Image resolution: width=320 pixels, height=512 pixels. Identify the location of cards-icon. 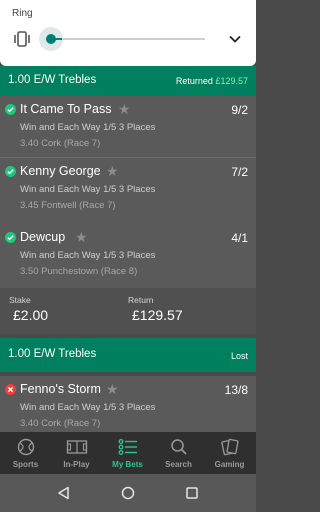
(229, 447).